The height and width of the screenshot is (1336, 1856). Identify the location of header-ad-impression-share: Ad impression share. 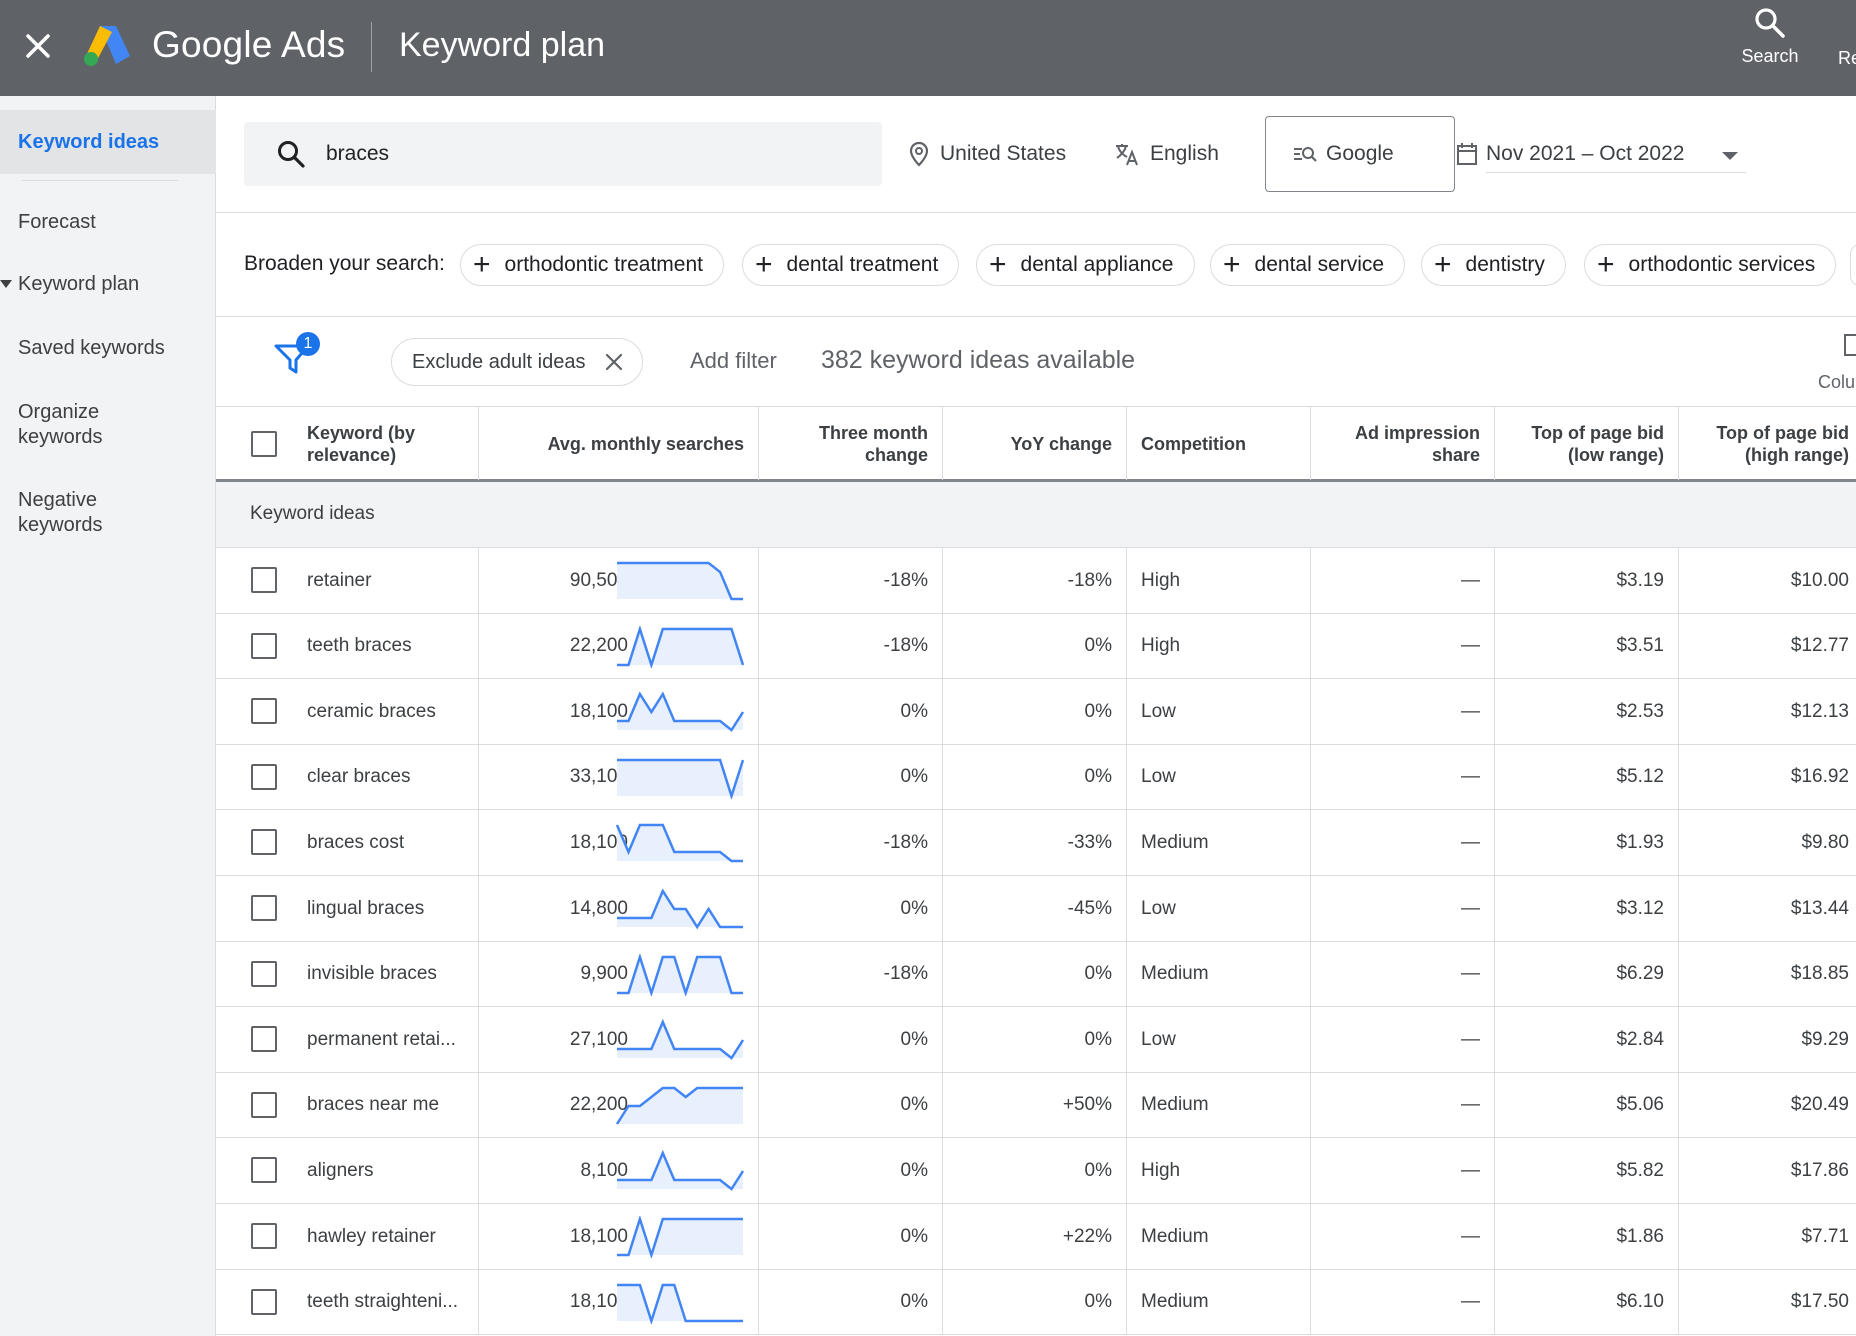
(1403, 443).